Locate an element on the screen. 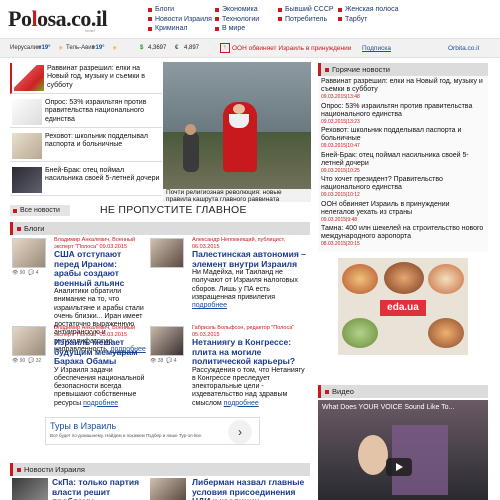  dollar-icon: $ is located at coordinates (142, 48).